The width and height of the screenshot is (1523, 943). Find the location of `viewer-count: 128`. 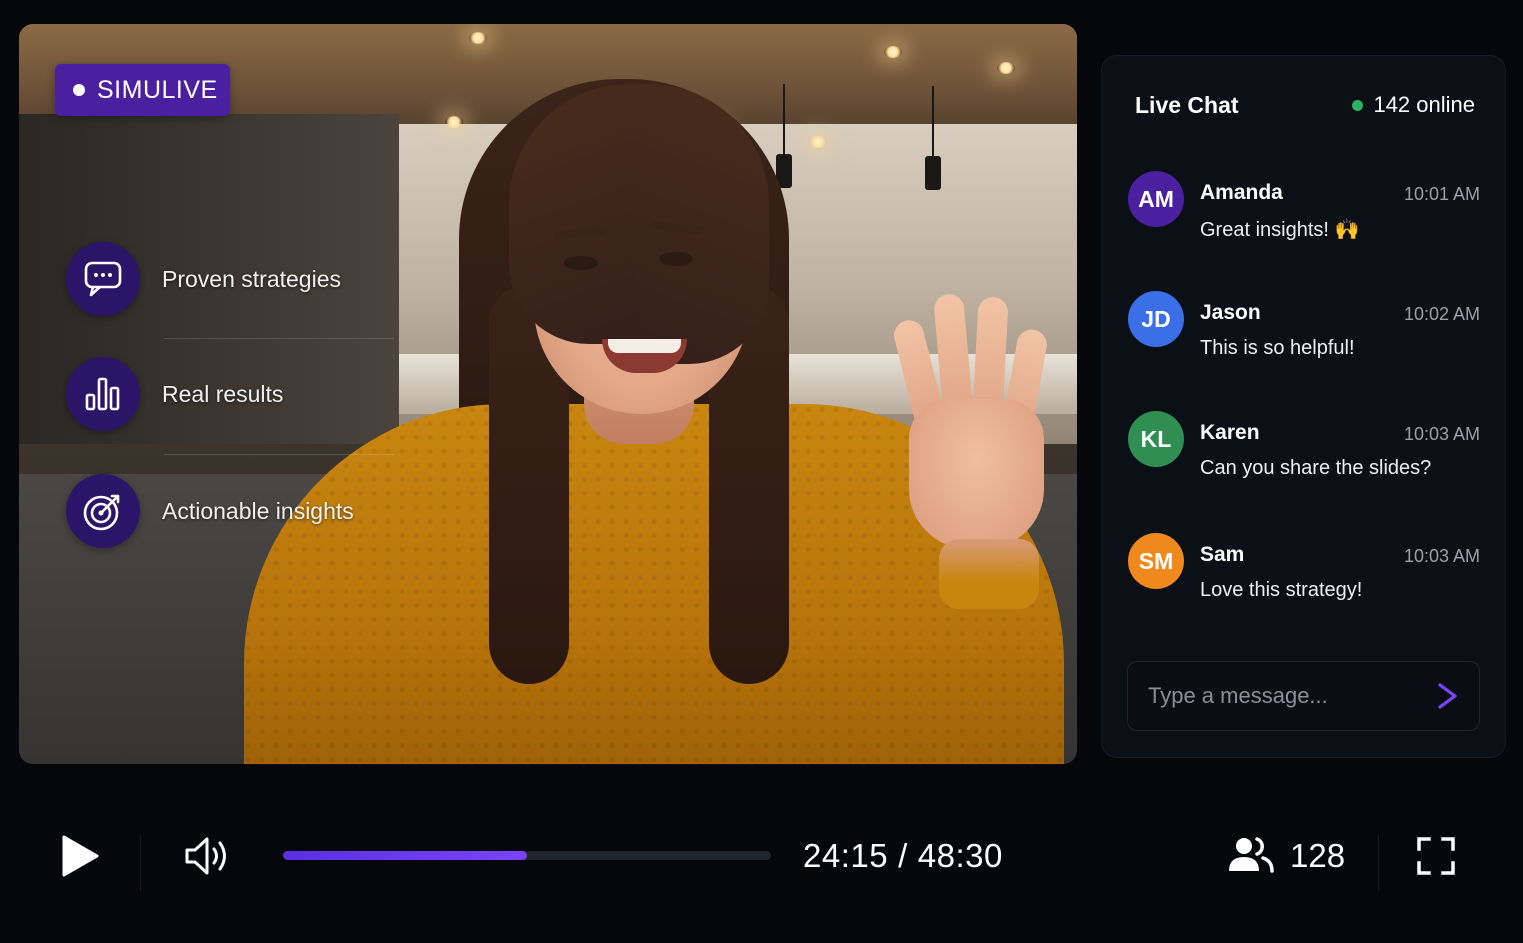

viewer-count: 128 is located at coordinates (1318, 855).